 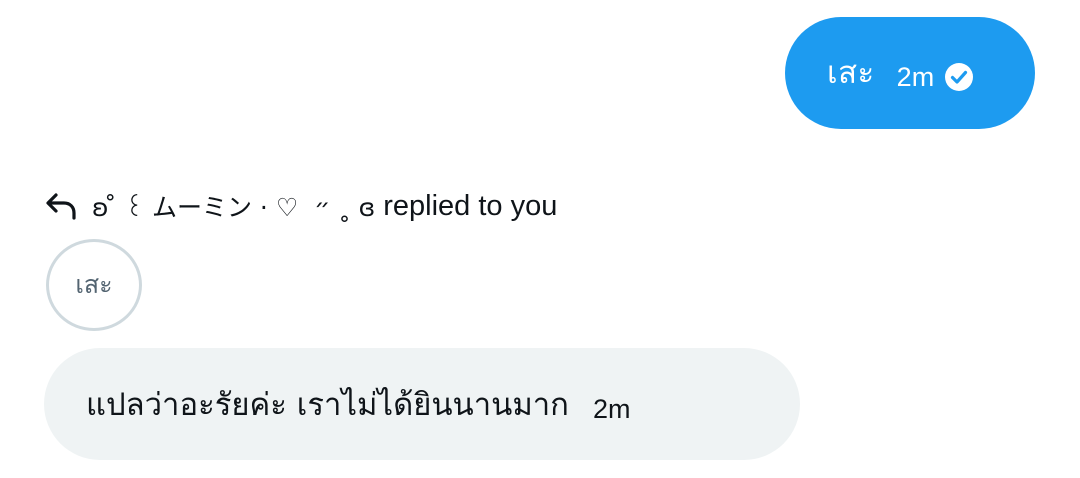 I want to click on quoted-message: เสะ, so click(x=94, y=285).